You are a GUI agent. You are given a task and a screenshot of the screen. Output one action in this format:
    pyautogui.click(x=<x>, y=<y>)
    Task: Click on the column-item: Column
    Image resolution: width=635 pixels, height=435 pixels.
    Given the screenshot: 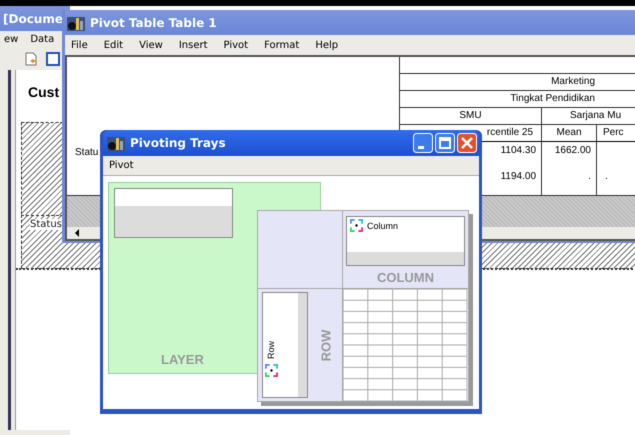 What is the action you would take?
    pyautogui.click(x=405, y=225)
    